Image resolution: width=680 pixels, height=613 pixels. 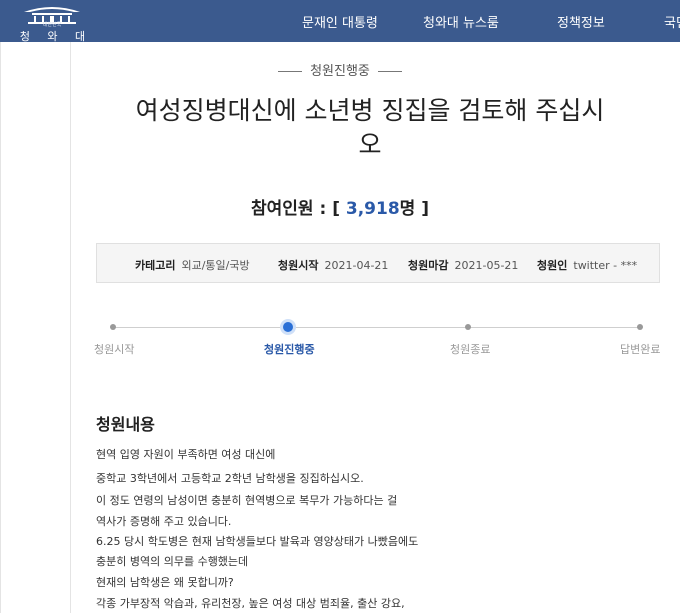 What do you see at coordinates (356, 265) in the screenshot?
I see `info-start-value: 2021-04-21` at bounding box center [356, 265].